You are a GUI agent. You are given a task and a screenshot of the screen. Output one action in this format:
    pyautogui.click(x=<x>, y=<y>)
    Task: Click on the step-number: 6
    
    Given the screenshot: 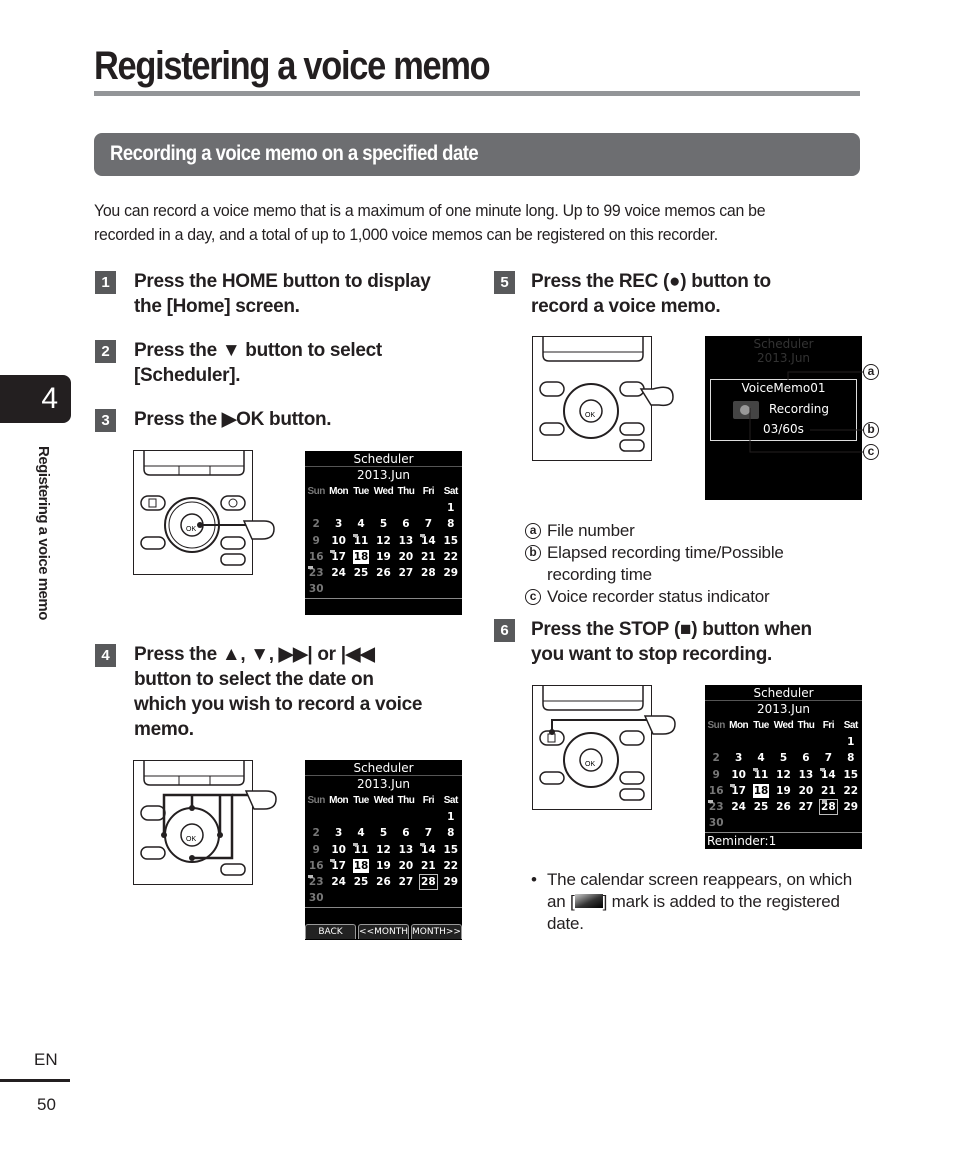 What is the action you would take?
    pyautogui.click(x=504, y=630)
    